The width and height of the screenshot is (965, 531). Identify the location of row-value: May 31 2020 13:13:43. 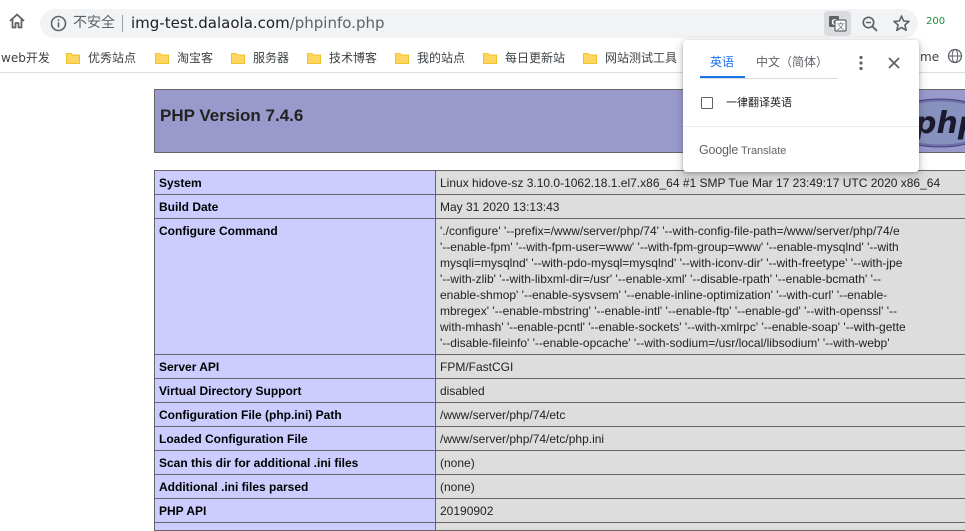
(700, 207).